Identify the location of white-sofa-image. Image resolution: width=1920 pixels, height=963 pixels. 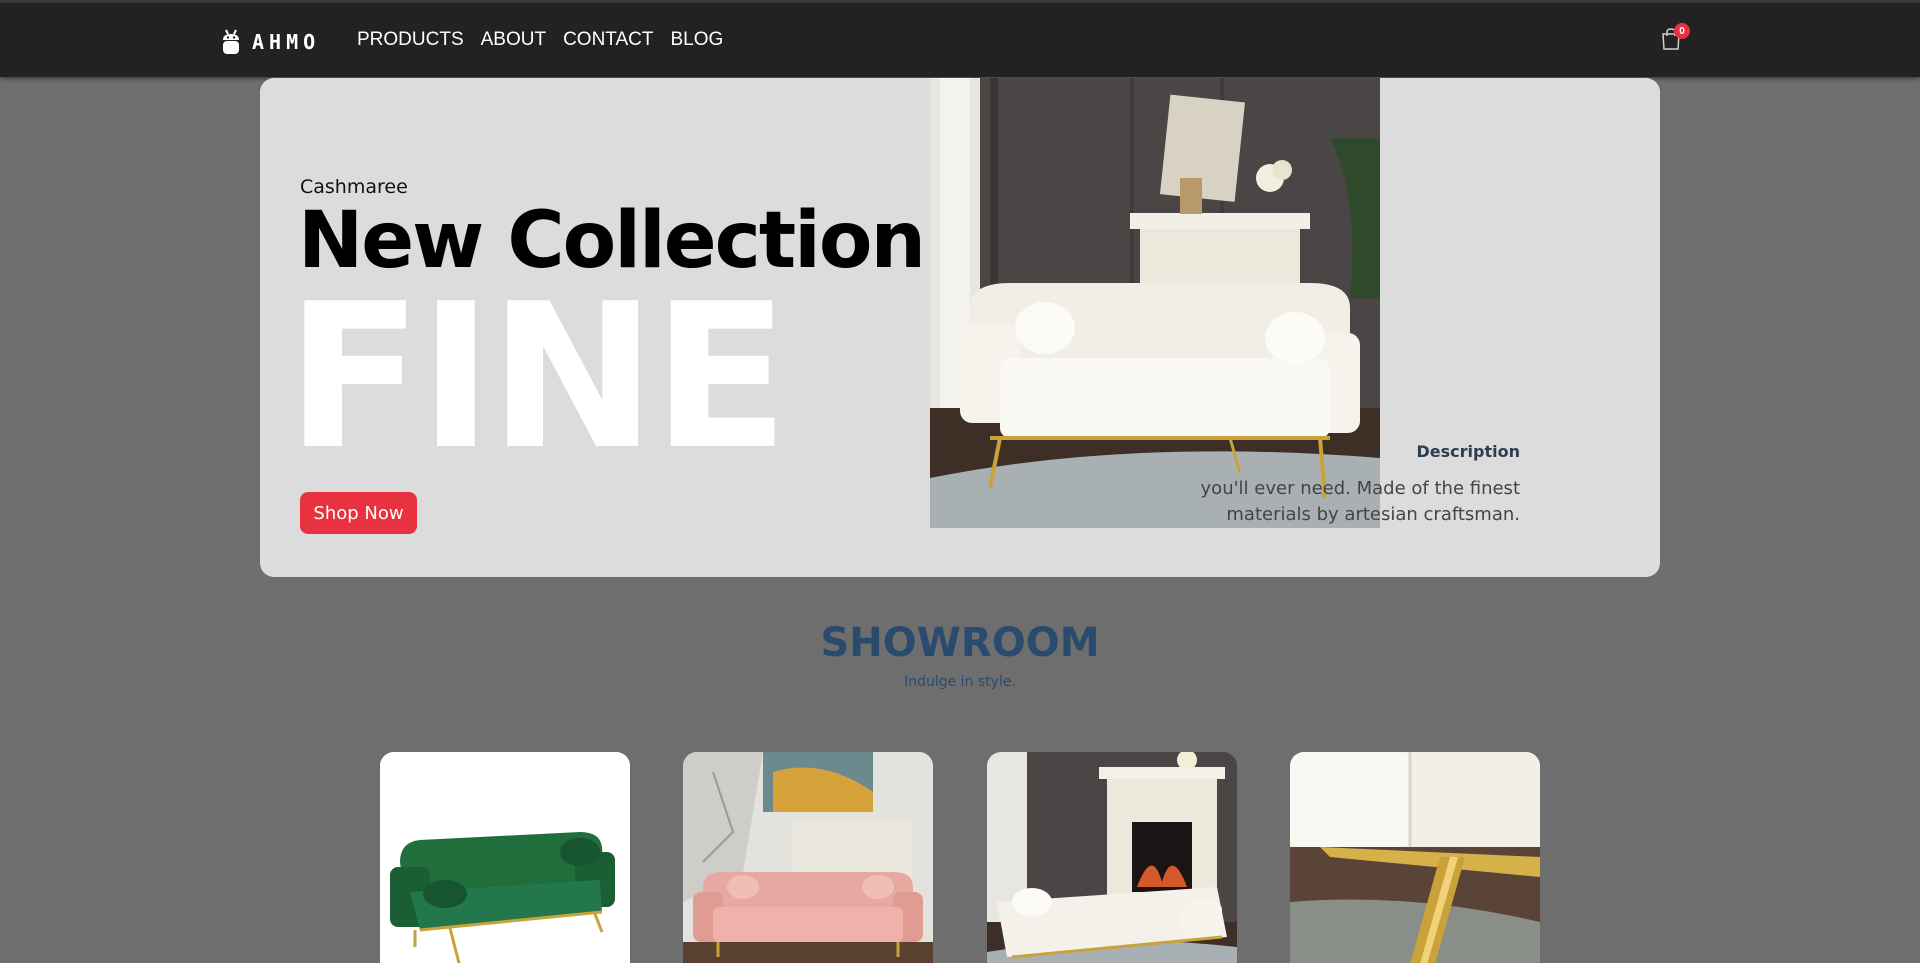
(1155, 303).